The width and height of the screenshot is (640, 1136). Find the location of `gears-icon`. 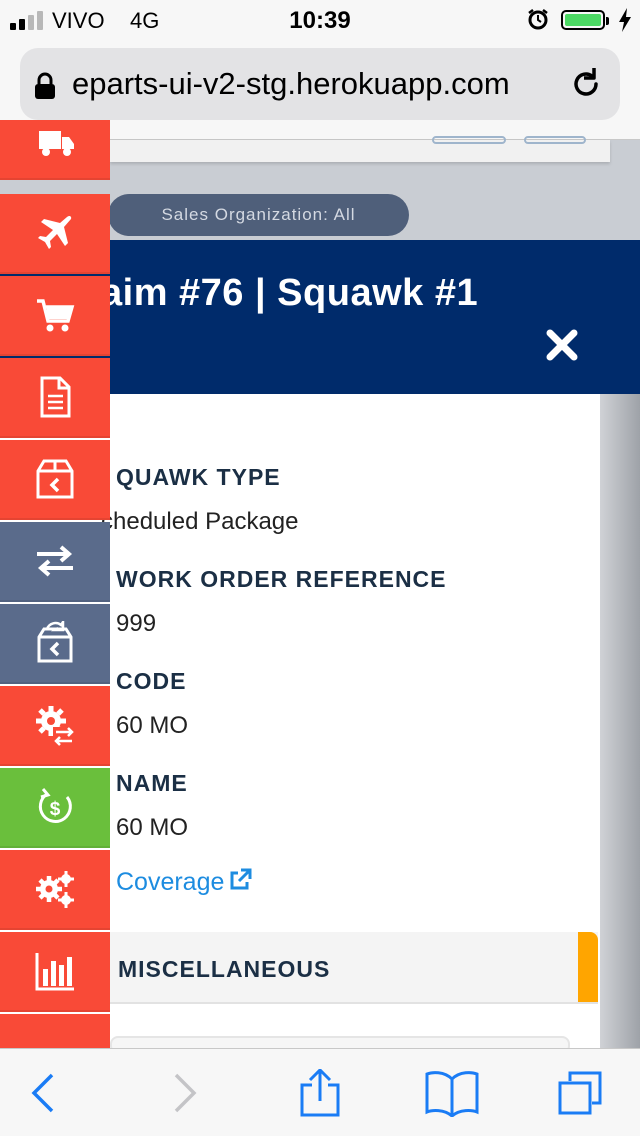

gears-icon is located at coordinates (55, 889).